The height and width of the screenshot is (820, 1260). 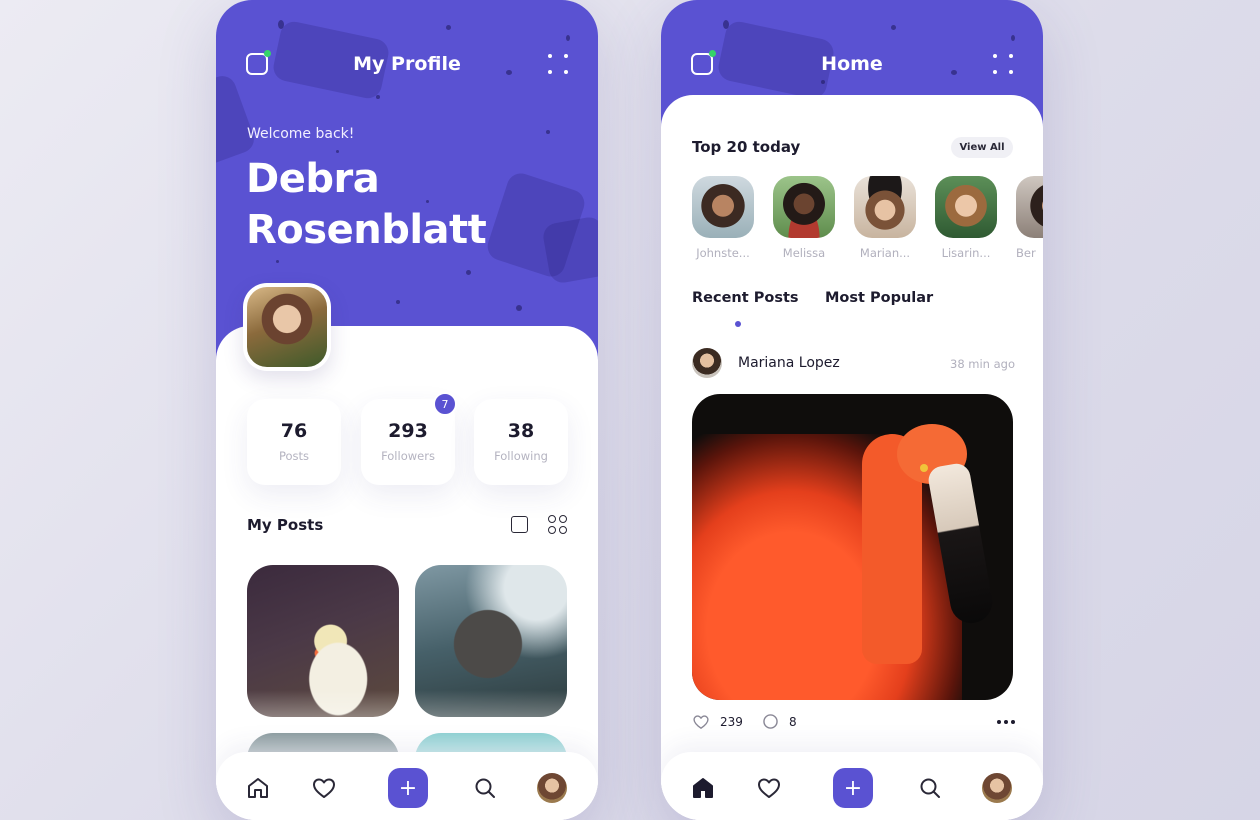 I want to click on story-name: Ber, so click(x=1026, y=253).